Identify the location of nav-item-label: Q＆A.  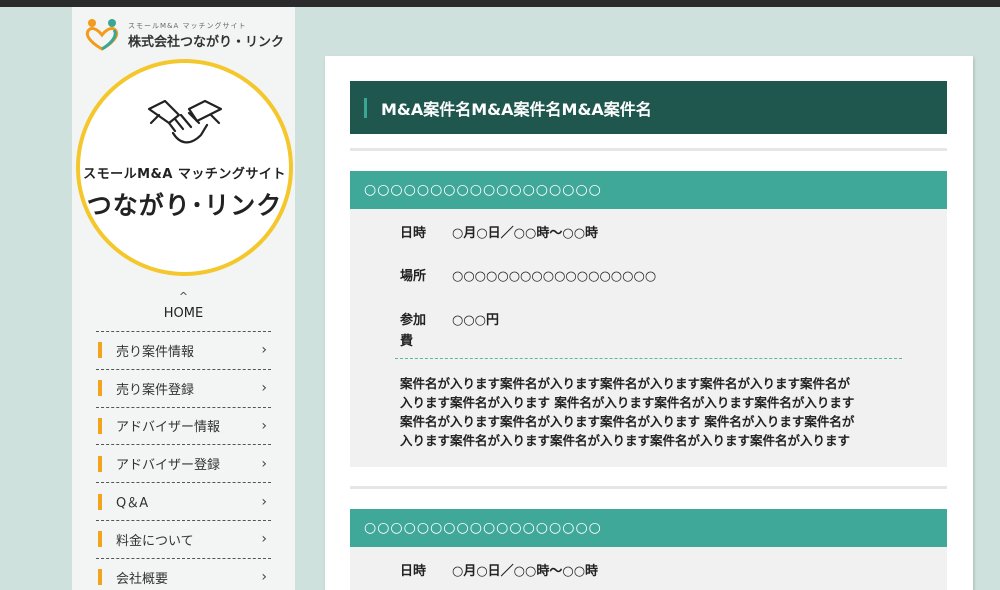
(132, 504).